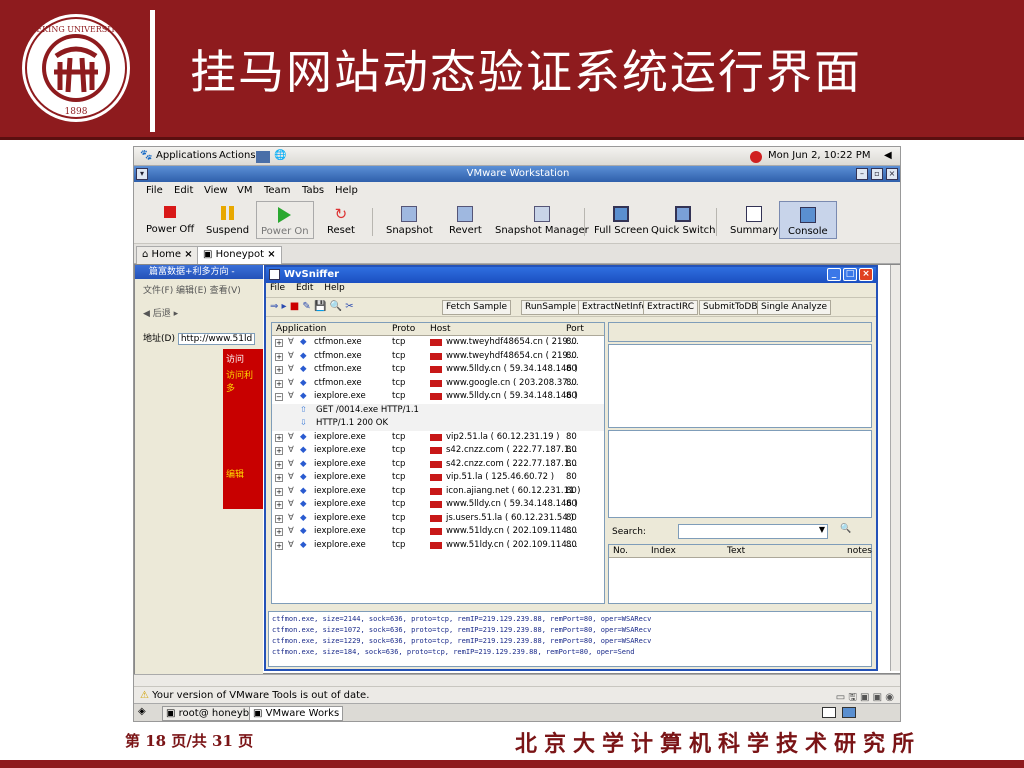 This screenshot has height=768, width=1024. What do you see at coordinates (888, 155) in the screenshot?
I see `volume-icon: ◀` at bounding box center [888, 155].